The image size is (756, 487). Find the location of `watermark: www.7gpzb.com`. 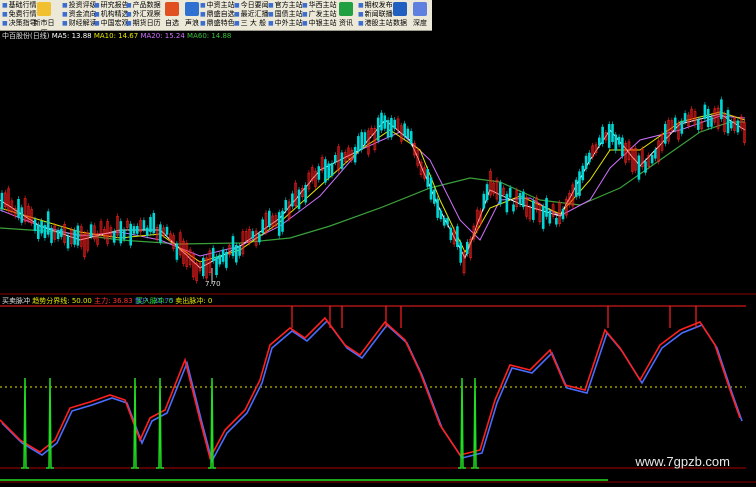

watermark: www.7gpzb.com is located at coordinates (682, 461).